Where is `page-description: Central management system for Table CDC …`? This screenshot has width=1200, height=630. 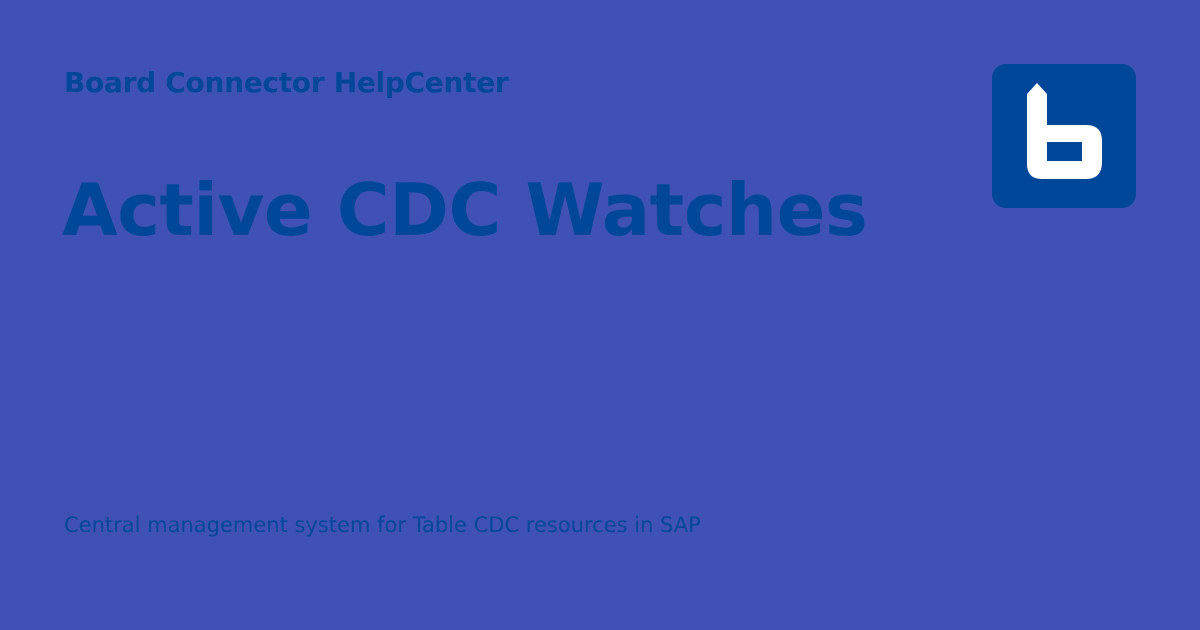
page-description: Central management system for Table CDC … is located at coordinates (382, 525).